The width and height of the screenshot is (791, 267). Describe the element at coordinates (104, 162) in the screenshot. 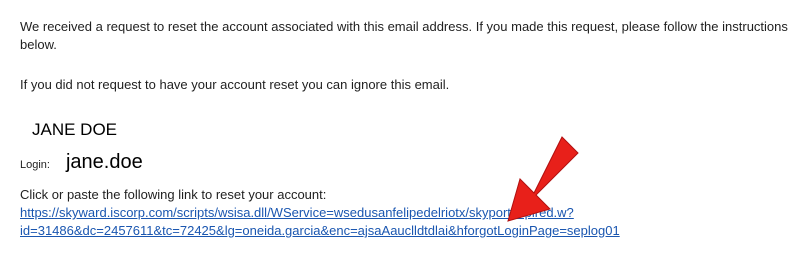

I see `login-value: jane.doe` at that location.